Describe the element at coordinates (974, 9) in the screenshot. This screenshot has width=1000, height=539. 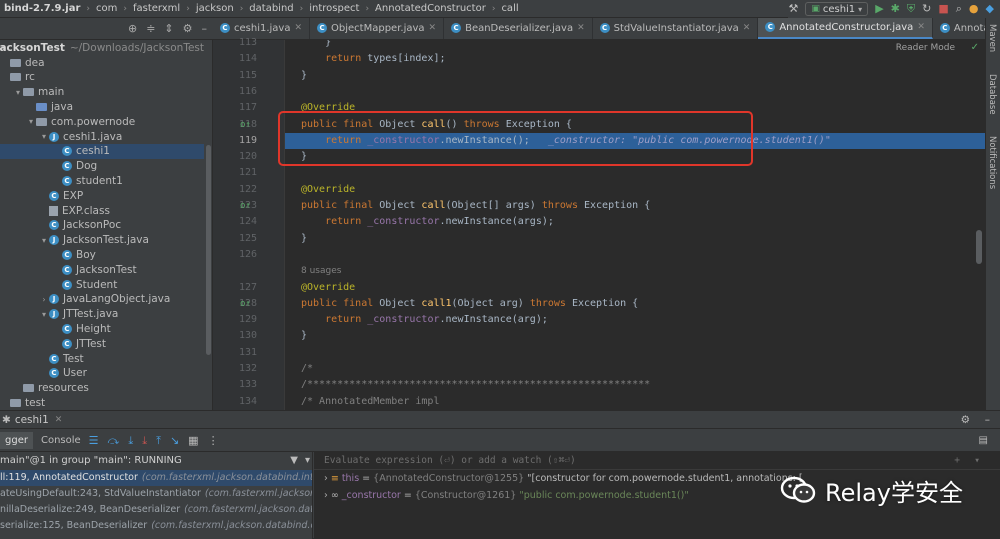
I see `updates-icon: ●` at that location.